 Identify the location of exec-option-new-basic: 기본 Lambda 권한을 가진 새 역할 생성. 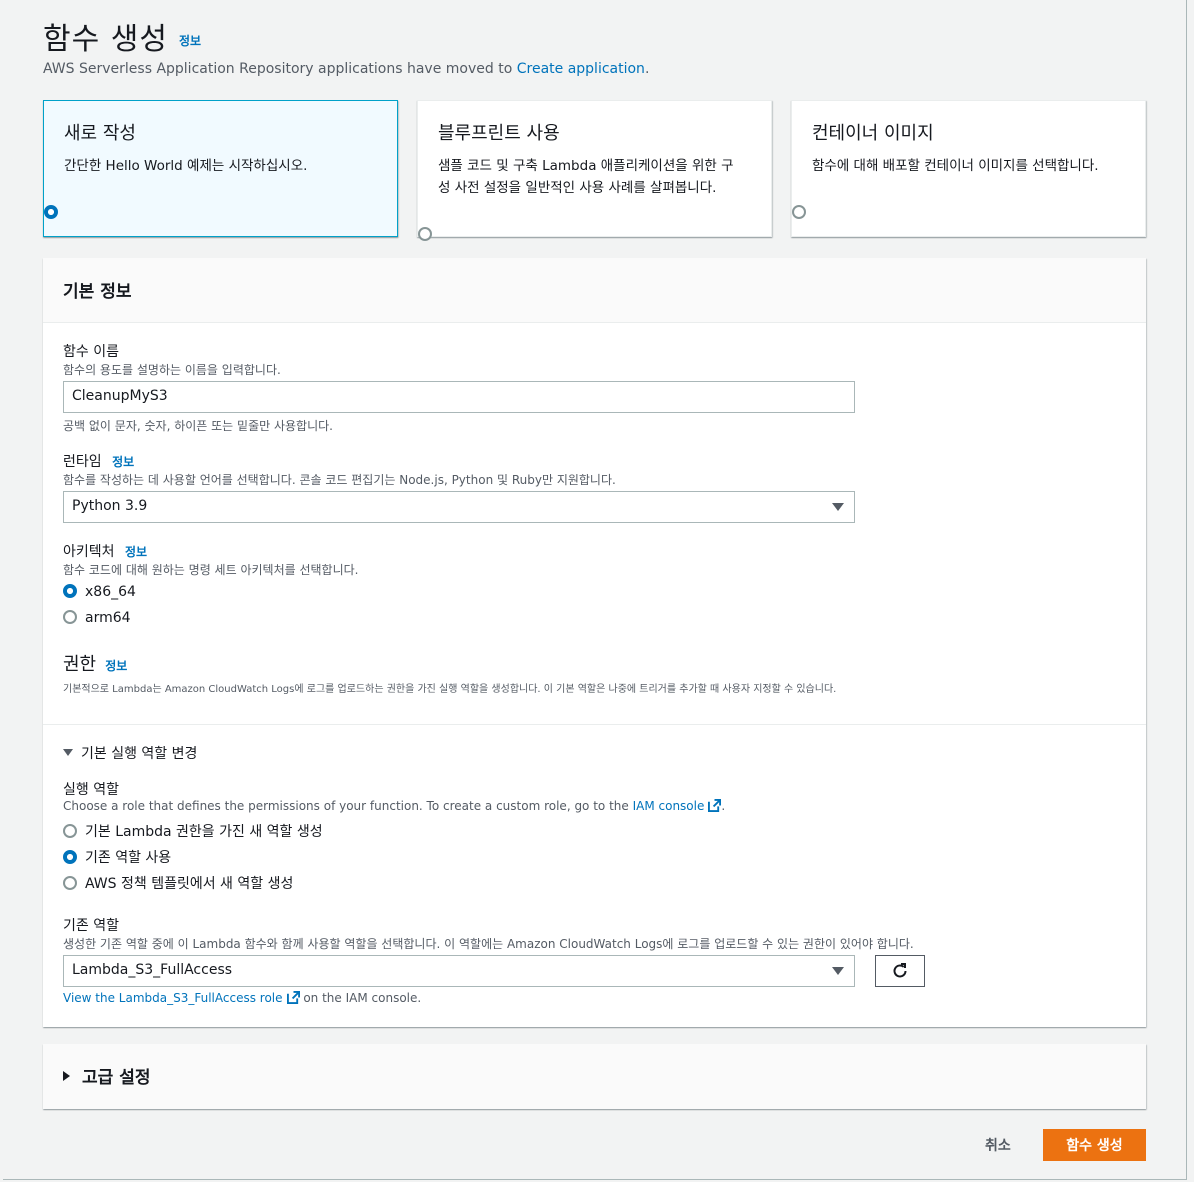
(193, 831).